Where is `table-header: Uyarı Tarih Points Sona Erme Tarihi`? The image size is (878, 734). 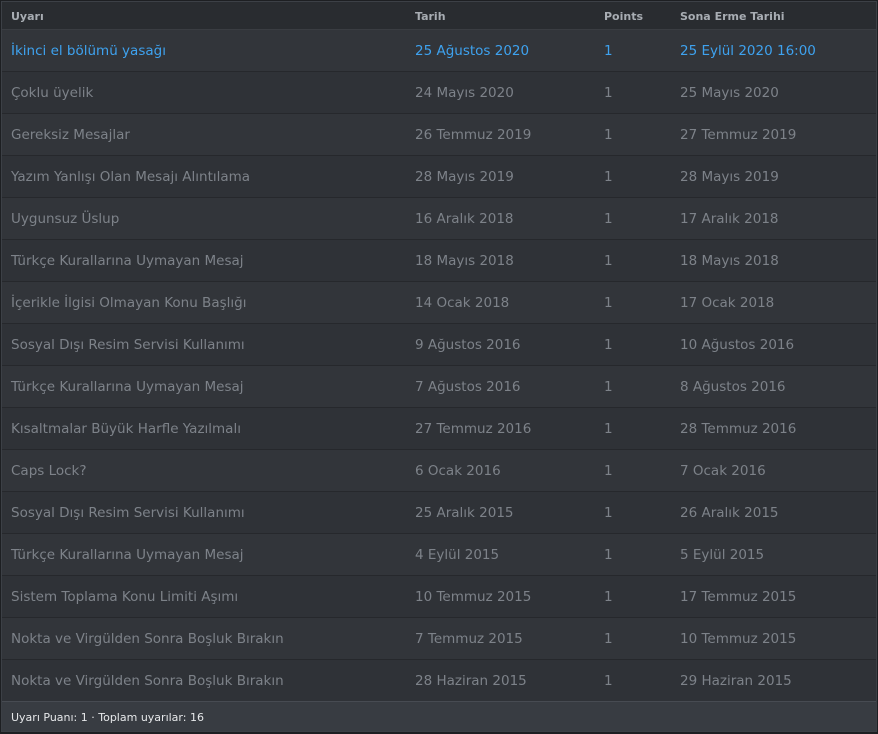
table-header: Uyarı Tarih Points Sona Erme Tarihi is located at coordinates (439, 16).